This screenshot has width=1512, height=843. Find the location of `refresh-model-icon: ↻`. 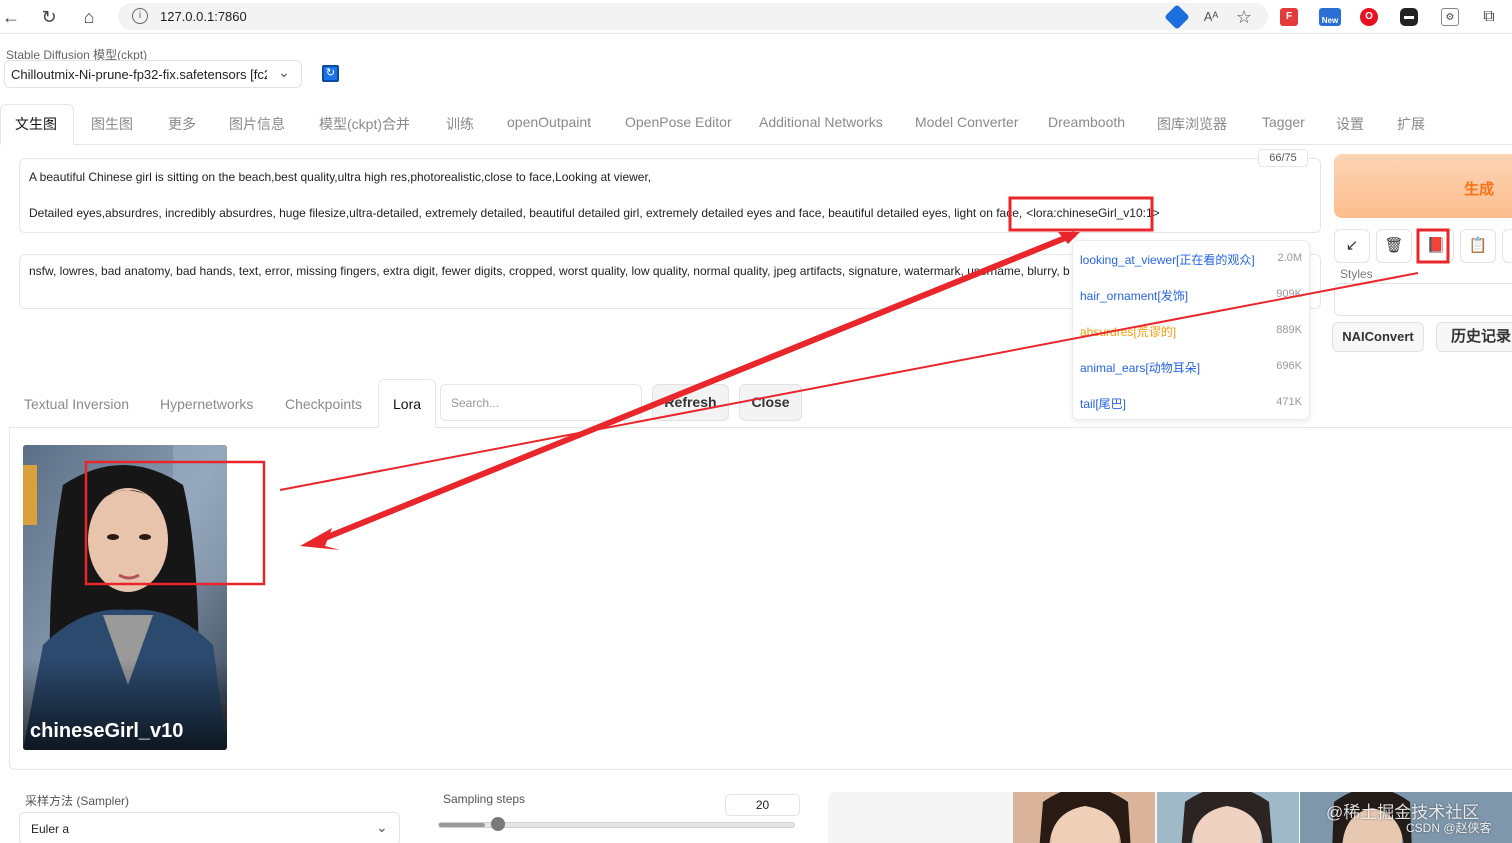

refresh-model-icon: ↻ is located at coordinates (330, 73).